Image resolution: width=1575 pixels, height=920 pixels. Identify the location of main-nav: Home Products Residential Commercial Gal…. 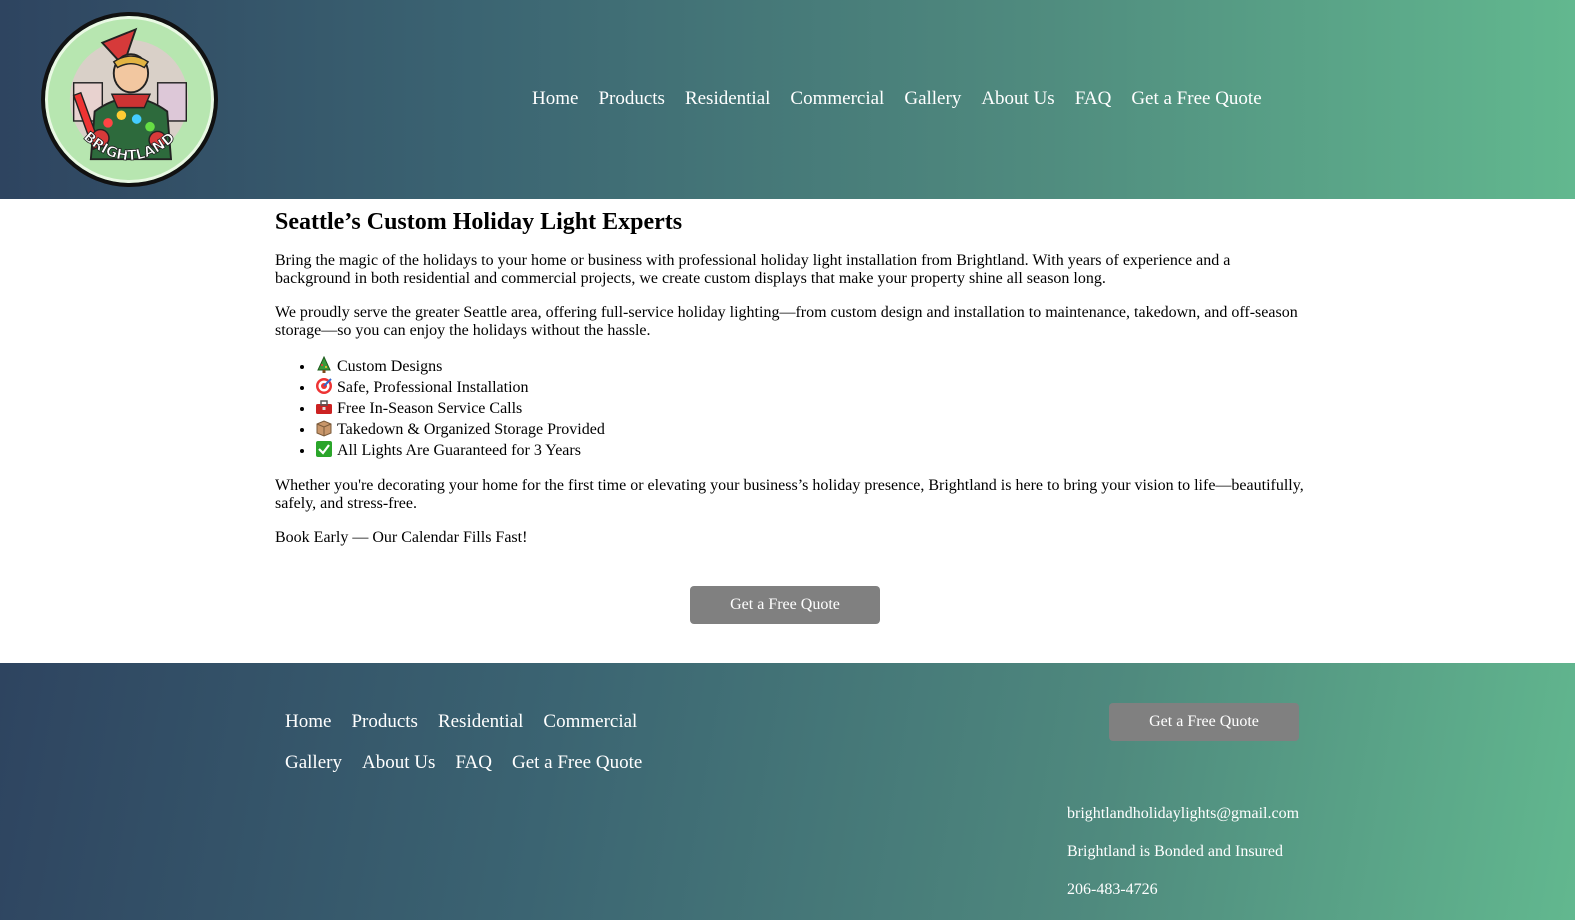
(907, 99).